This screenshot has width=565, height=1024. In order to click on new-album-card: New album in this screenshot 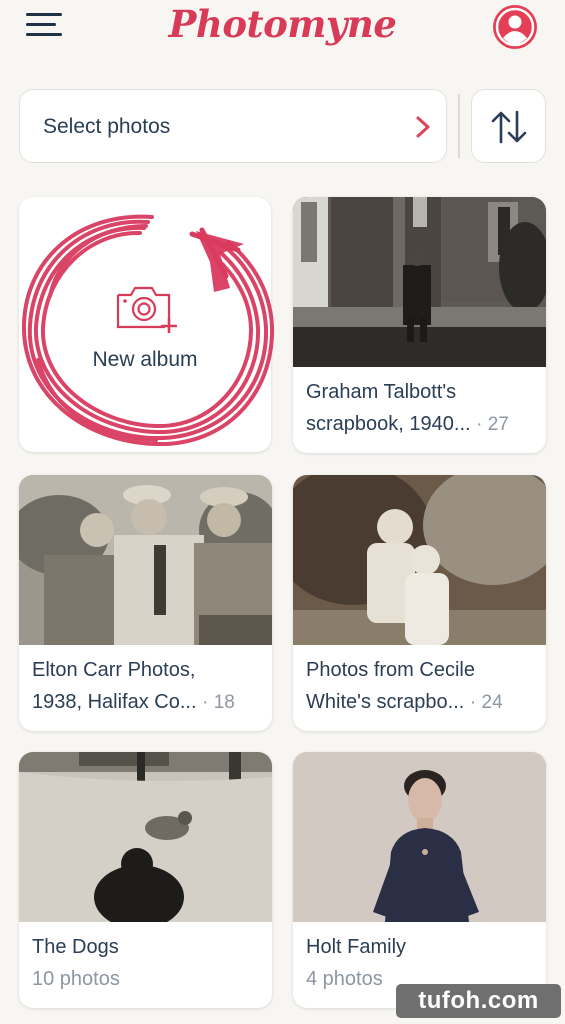, I will do `click(145, 324)`.